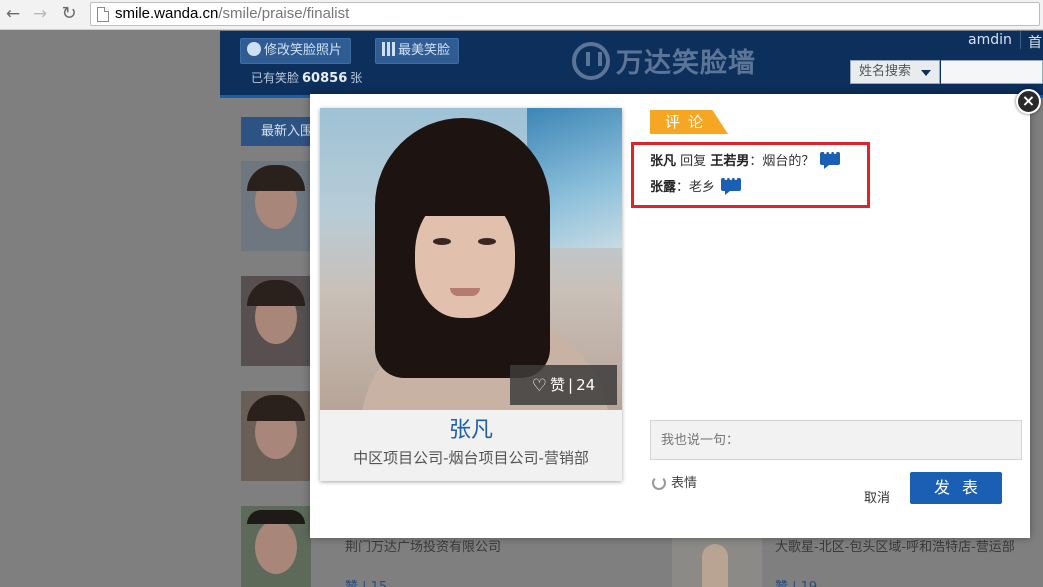 This screenshot has height=587, width=1043. I want to click on site-logo: 万达笑脸墙, so click(664, 60).